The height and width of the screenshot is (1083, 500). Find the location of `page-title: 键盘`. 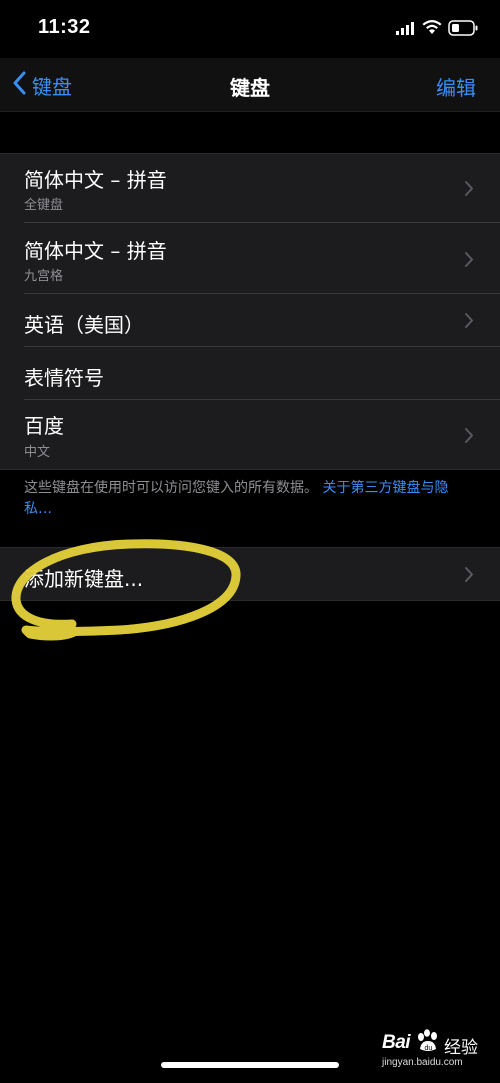

page-title: 键盘 is located at coordinates (250, 88).